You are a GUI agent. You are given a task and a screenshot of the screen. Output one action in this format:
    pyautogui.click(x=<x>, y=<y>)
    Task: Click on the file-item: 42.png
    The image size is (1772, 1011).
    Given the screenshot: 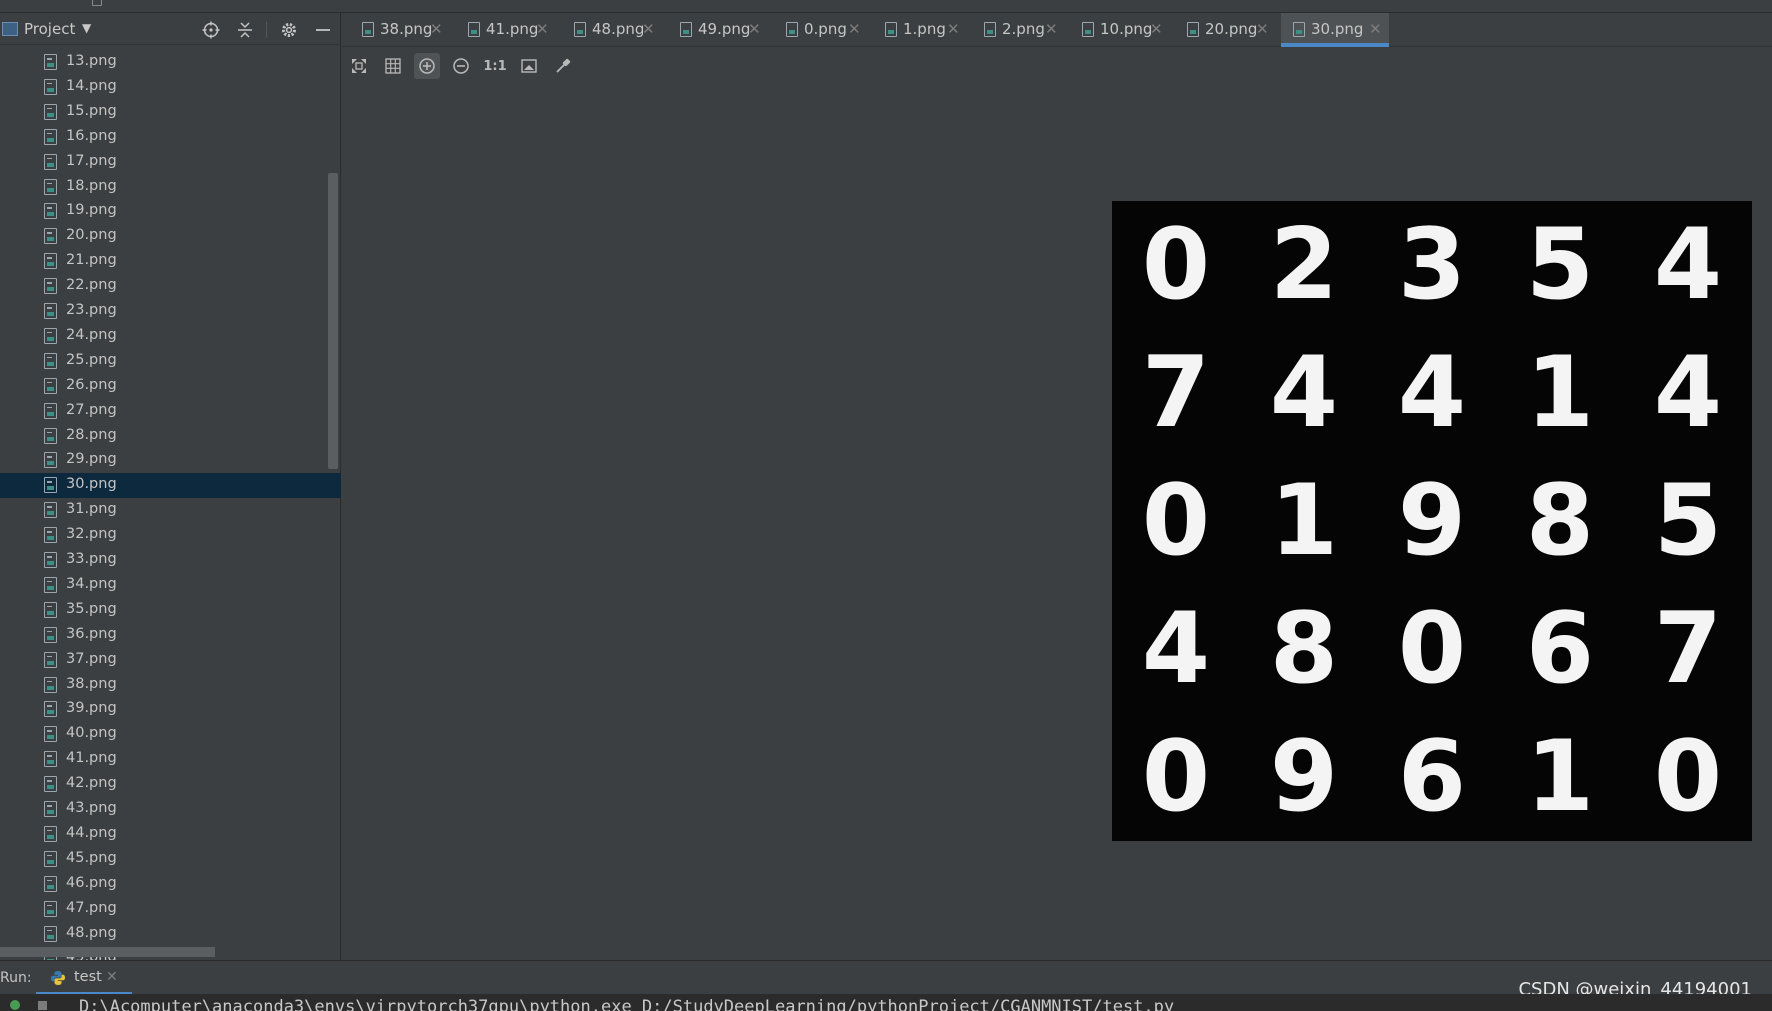 What is the action you would take?
    pyautogui.click(x=170, y=784)
    